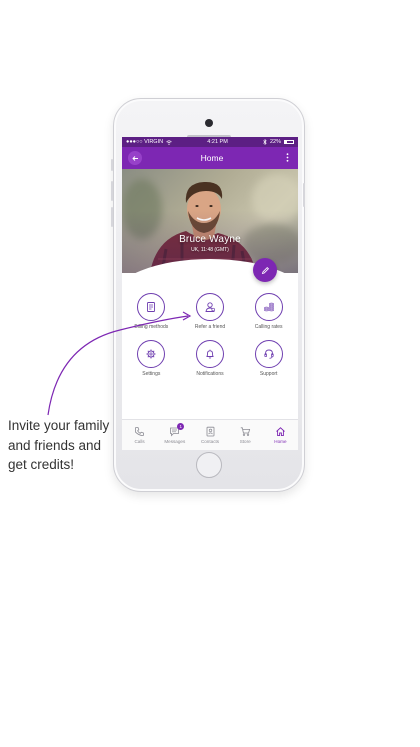  I want to click on app-bar: Home, so click(210, 158).